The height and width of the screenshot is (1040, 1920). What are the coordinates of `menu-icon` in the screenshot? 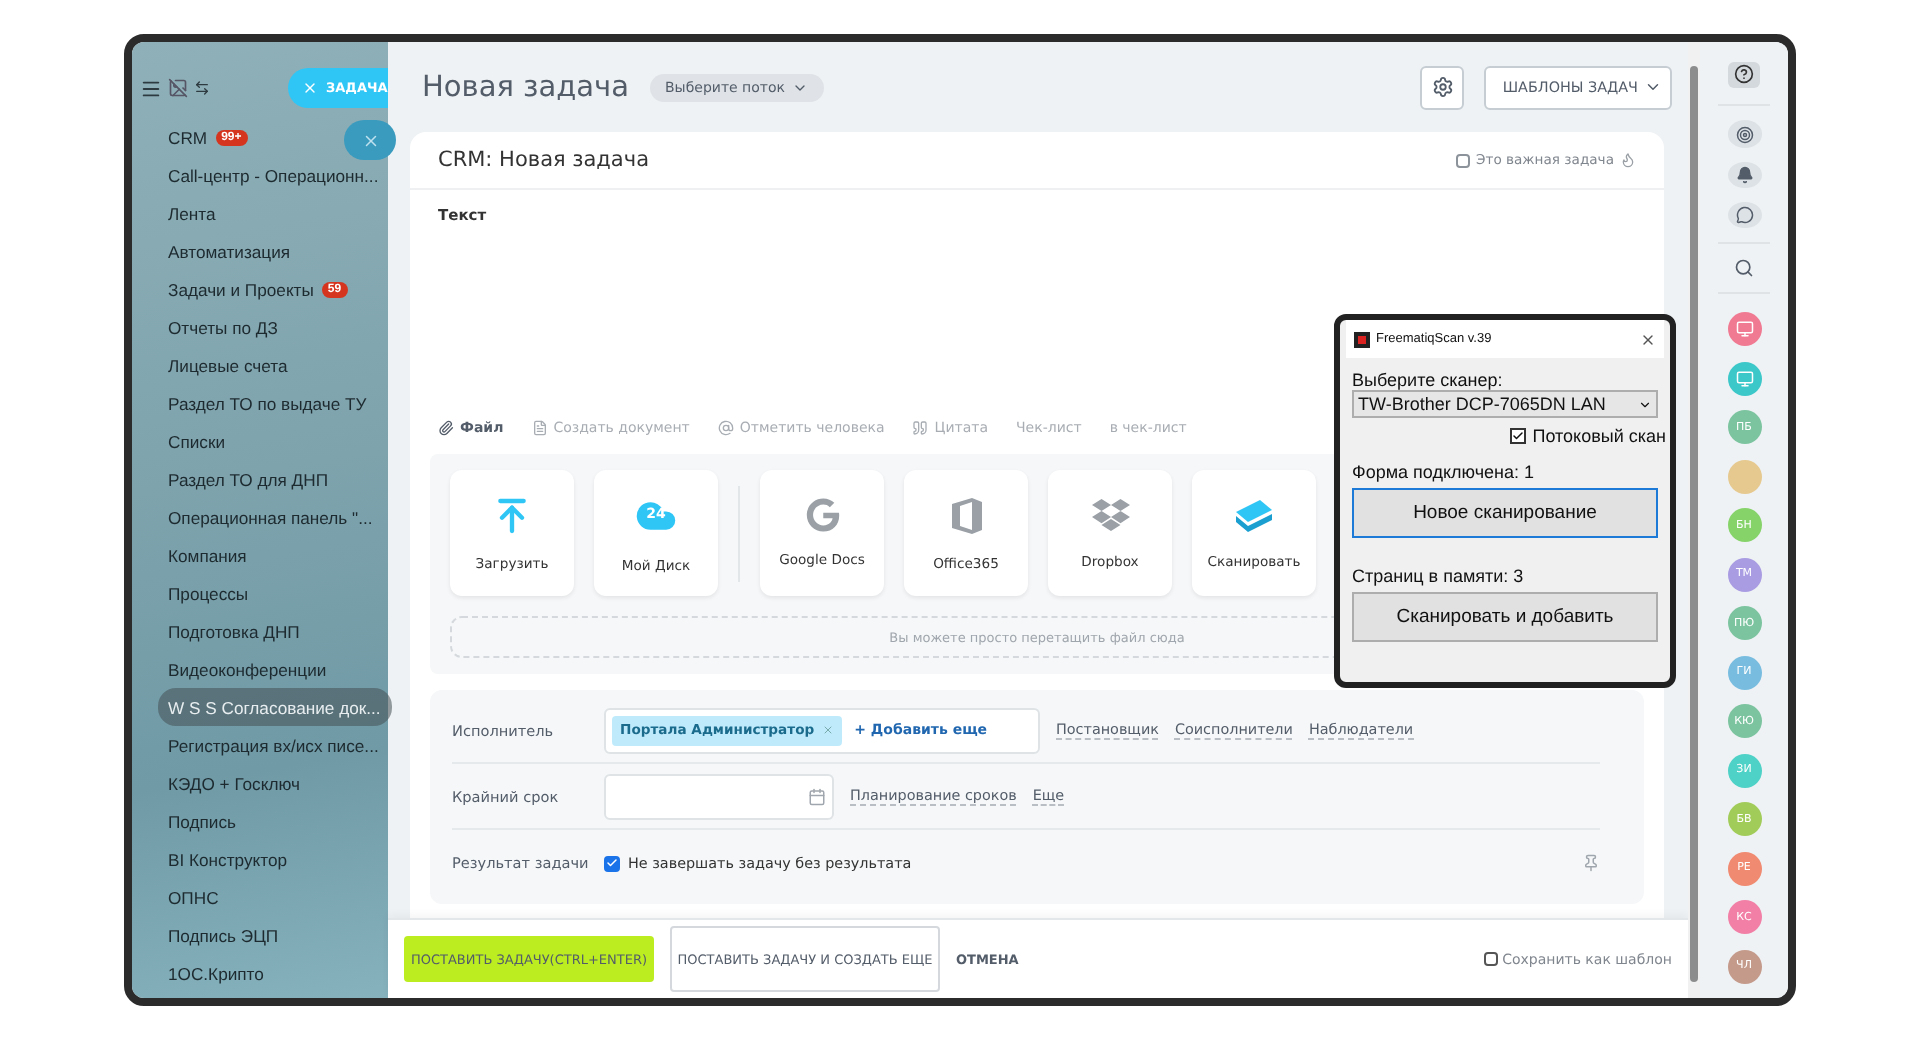 It's located at (151, 88).